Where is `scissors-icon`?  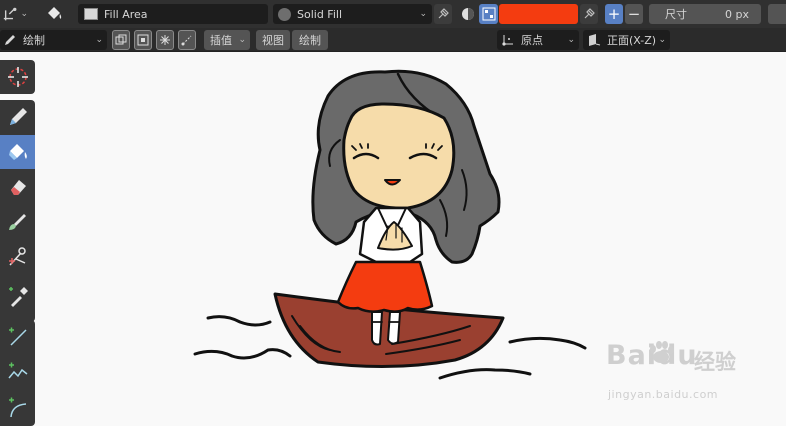 scissors-icon is located at coordinates (17, 256).